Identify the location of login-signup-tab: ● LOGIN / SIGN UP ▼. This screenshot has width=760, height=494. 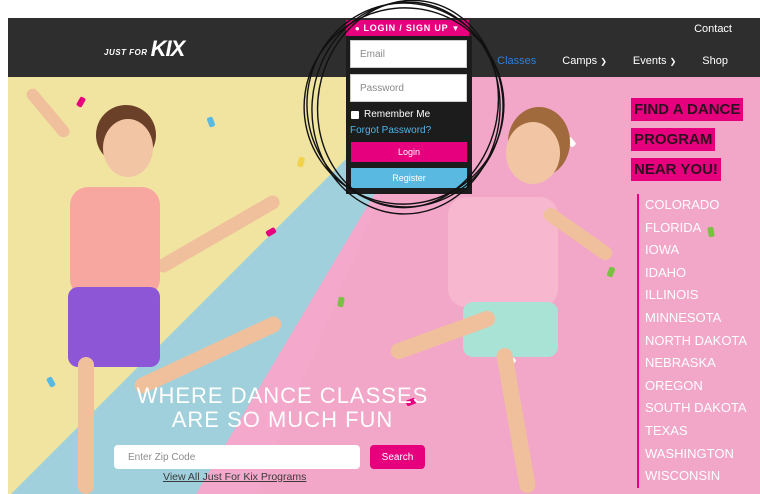
(407, 28).